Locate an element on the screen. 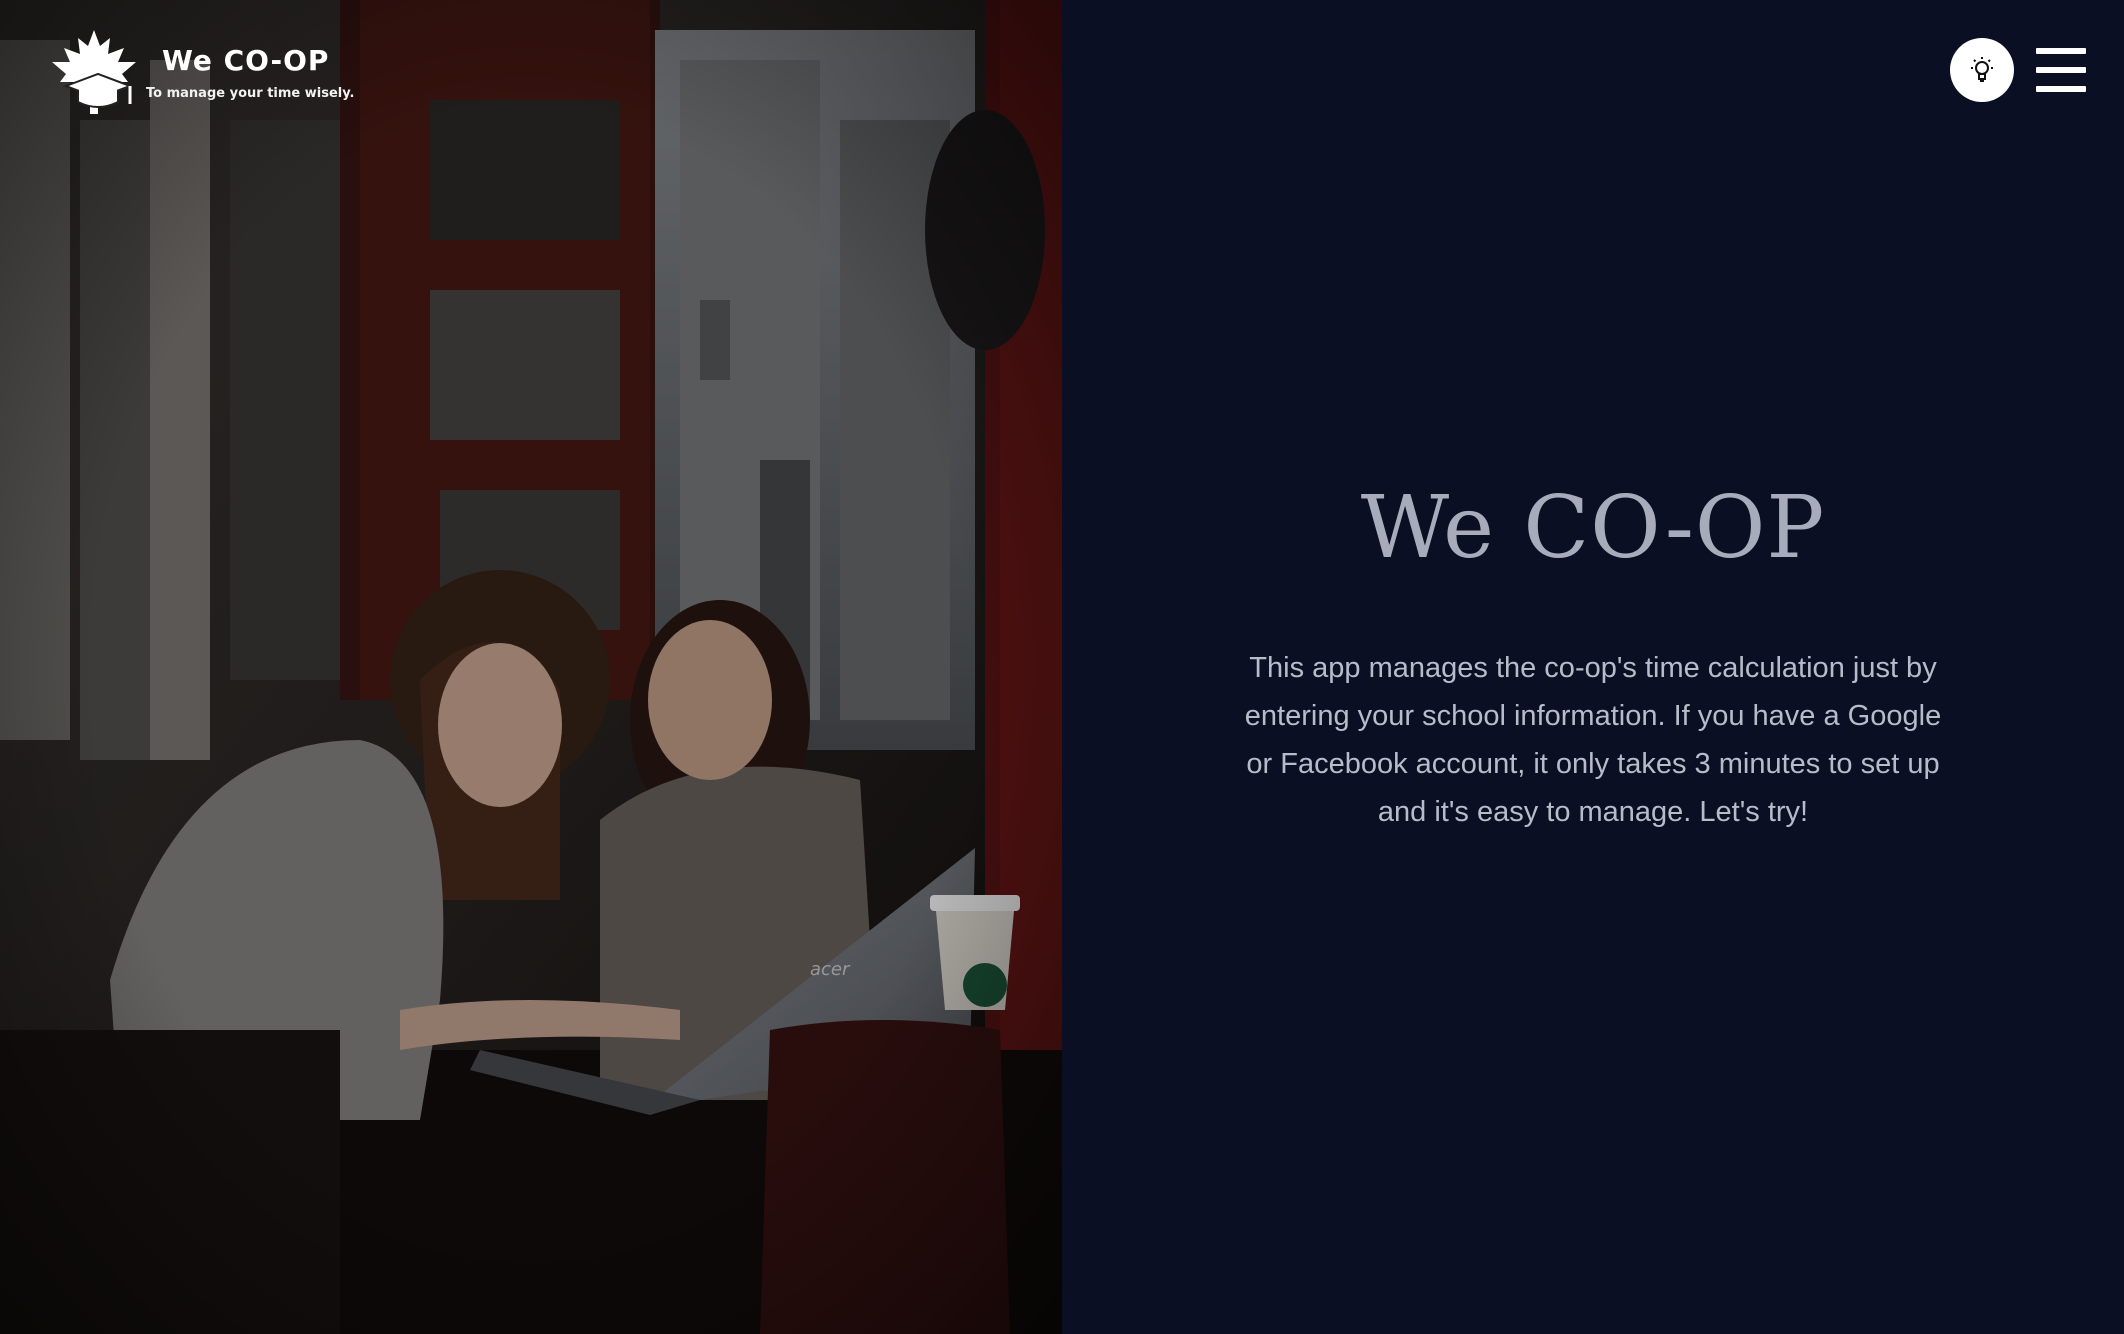  brand-tagline: To manage your time wisely. is located at coordinates (250, 93).